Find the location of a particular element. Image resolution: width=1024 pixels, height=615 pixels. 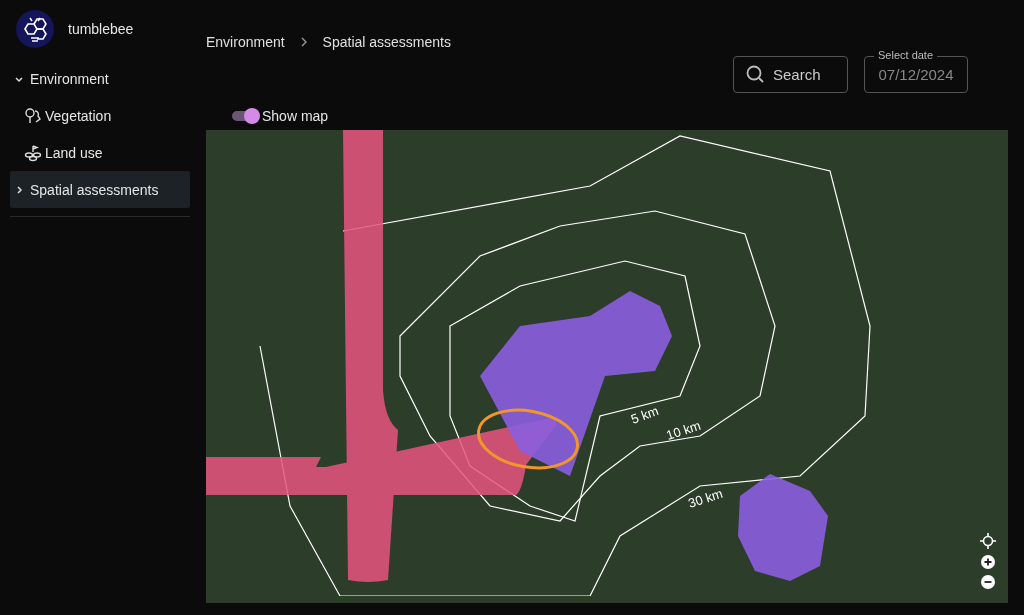

sidebar-item-label: Environment is located at coordinates (69, 78).